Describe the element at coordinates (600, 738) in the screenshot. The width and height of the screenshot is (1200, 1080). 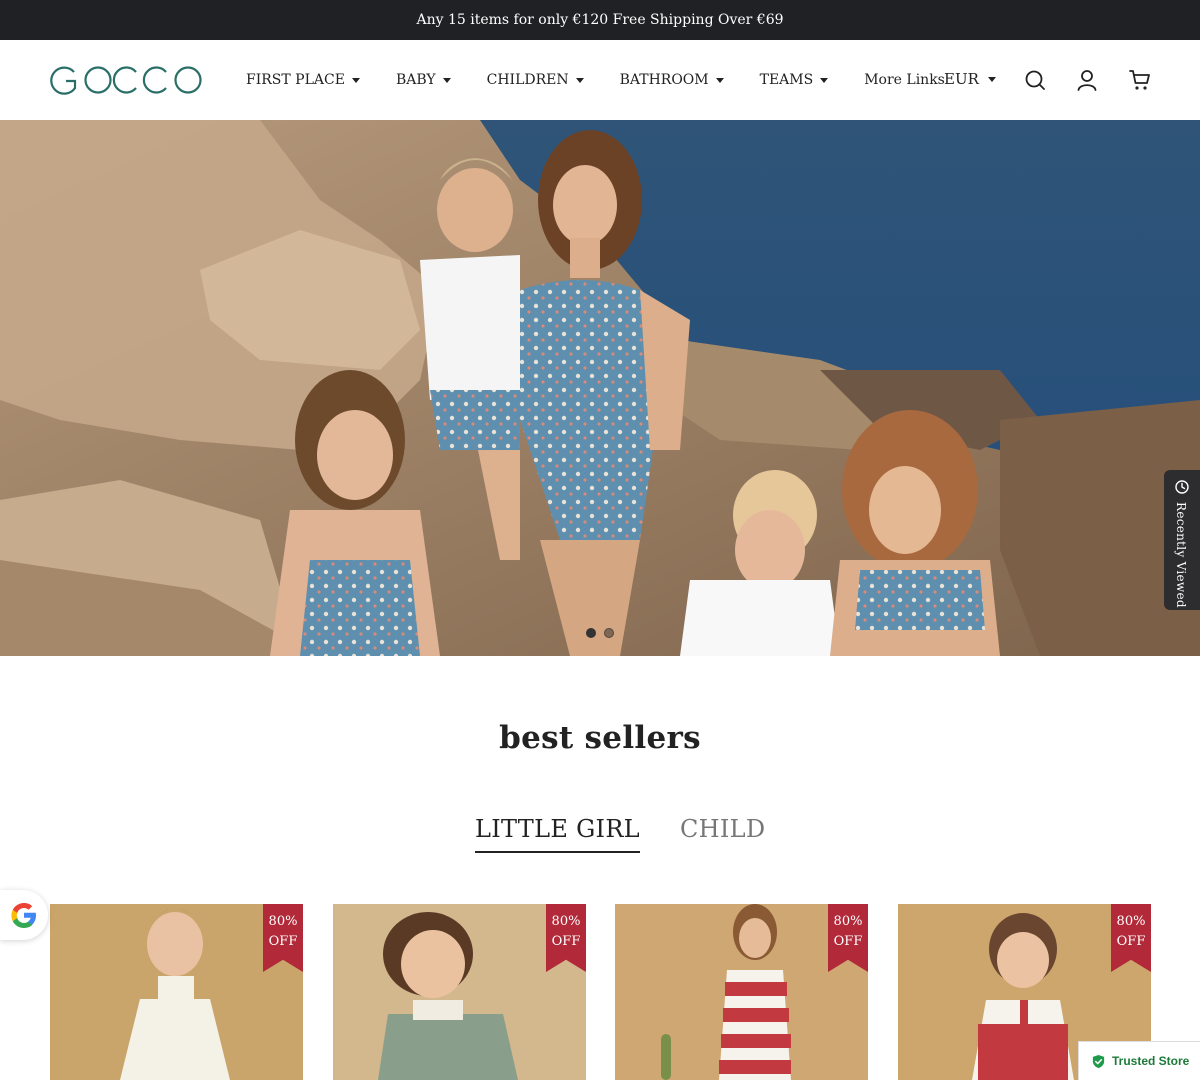
I see `section-title: best sellers` at that location.